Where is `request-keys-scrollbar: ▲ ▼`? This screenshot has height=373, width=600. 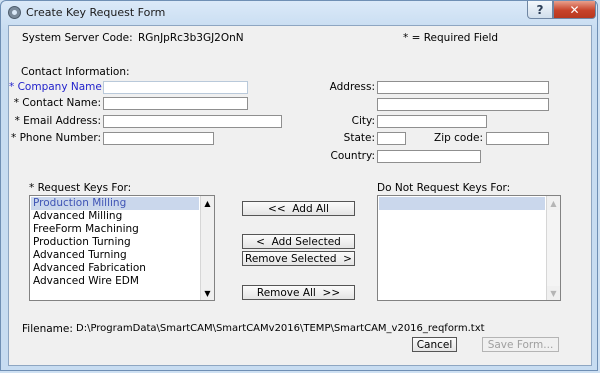
request-keys-scrollbar: ▲ ▼ is located at coordinates (207, 248).